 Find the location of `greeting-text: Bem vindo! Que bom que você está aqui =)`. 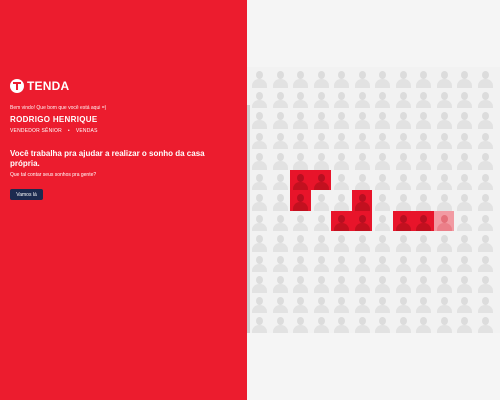

greeting-text: Bem vindo! Que bom que você está aqui =) is located at coordinates (58, 108).